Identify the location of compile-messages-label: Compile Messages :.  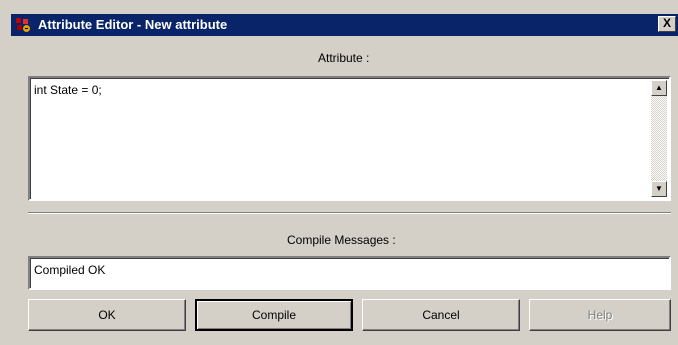
(341, 240).